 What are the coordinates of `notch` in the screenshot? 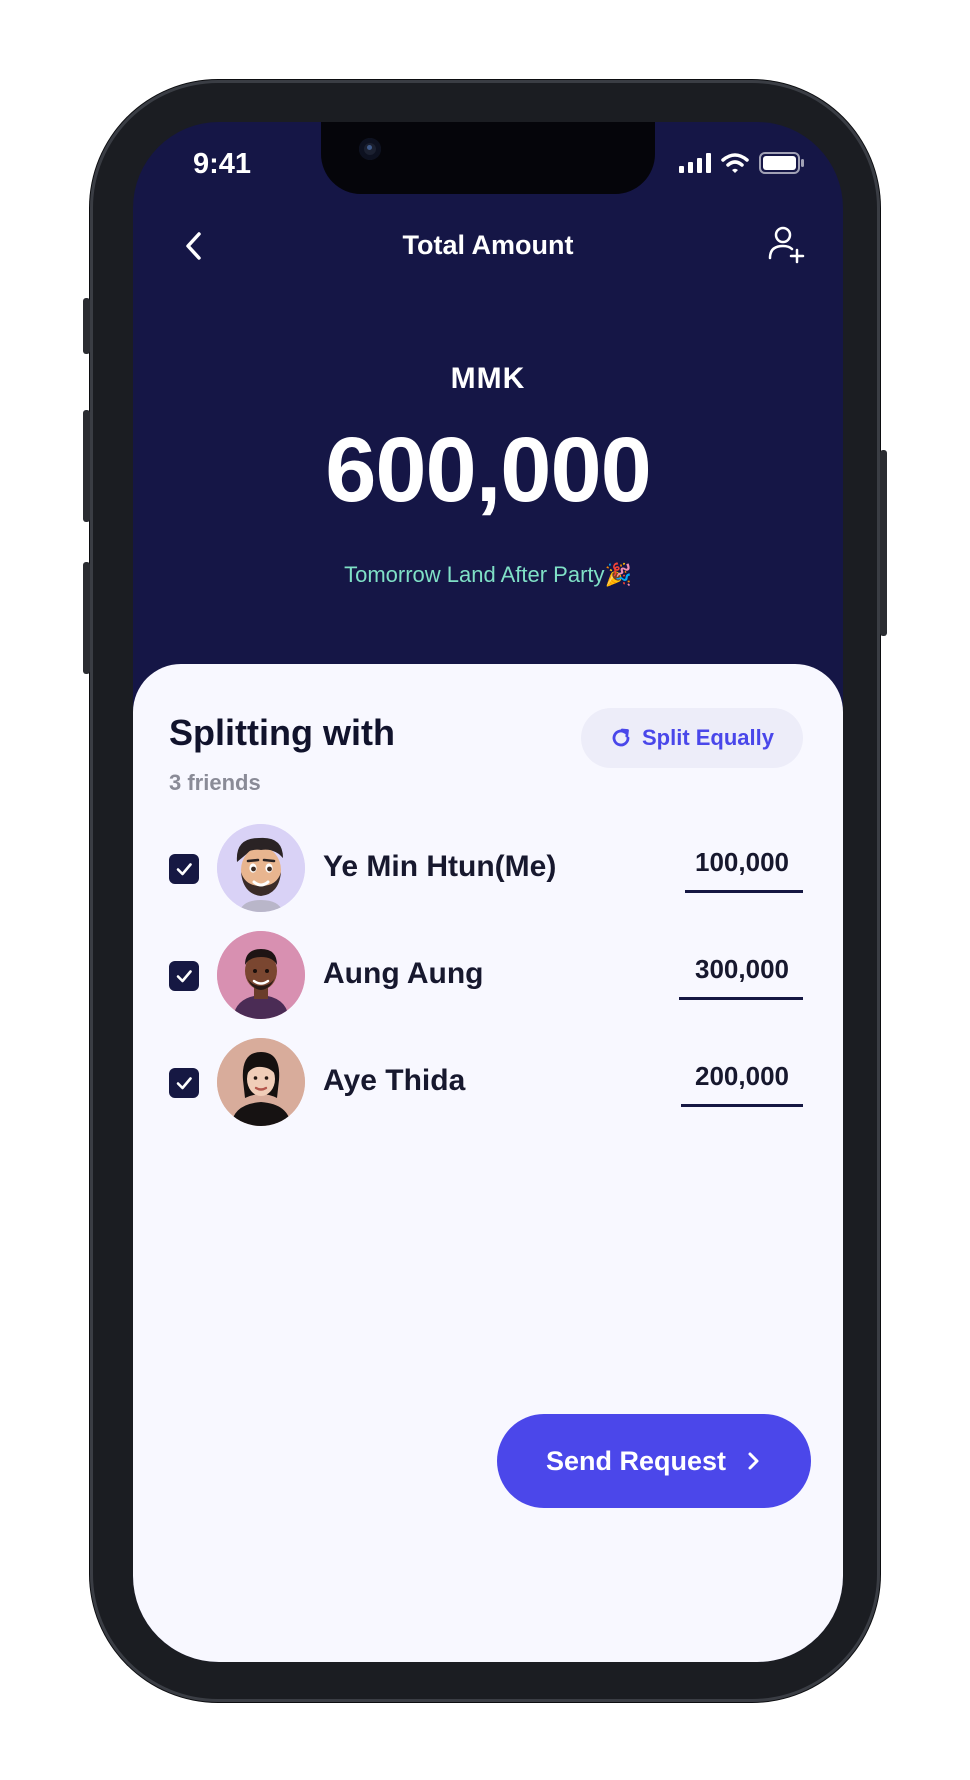 It's located at (488, 158).